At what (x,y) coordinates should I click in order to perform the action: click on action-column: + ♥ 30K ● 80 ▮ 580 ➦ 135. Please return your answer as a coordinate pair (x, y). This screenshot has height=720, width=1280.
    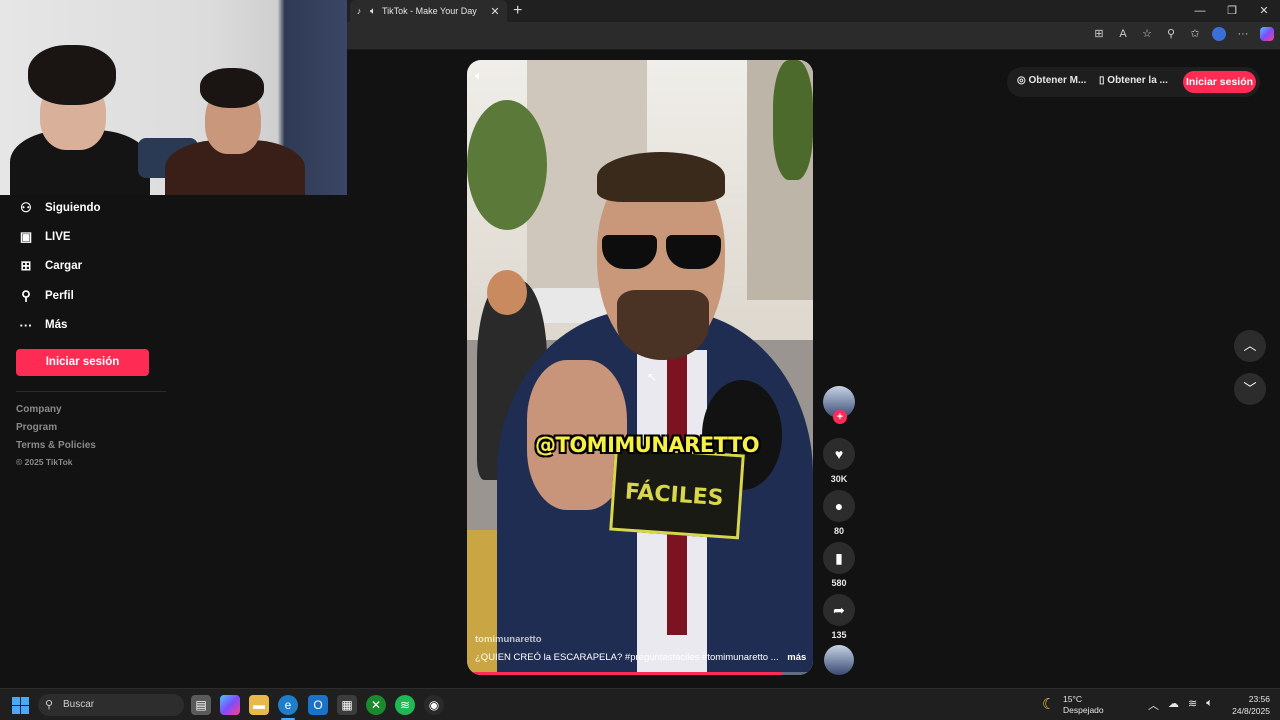
    Looking at the image, I should click on (839, 513).